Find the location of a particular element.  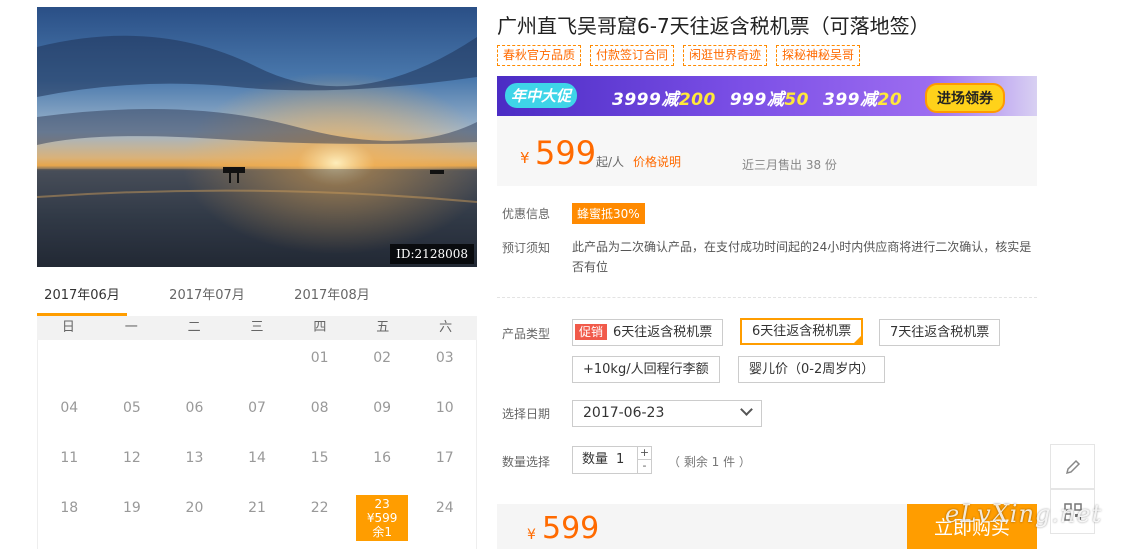

calendar-day: 06 is located at coordinates (194, 415).